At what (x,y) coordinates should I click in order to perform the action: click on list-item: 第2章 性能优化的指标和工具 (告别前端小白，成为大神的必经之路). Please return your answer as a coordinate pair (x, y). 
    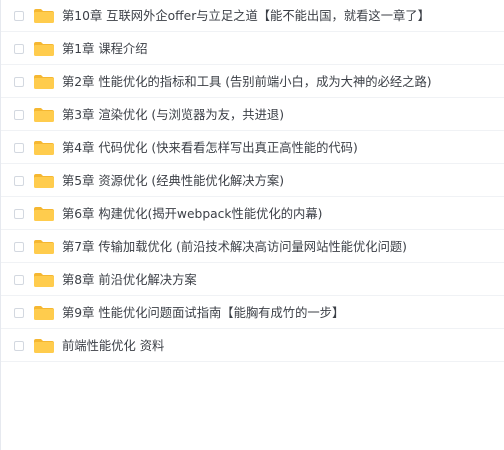
    Looking at the image, I should click on (252, 82).